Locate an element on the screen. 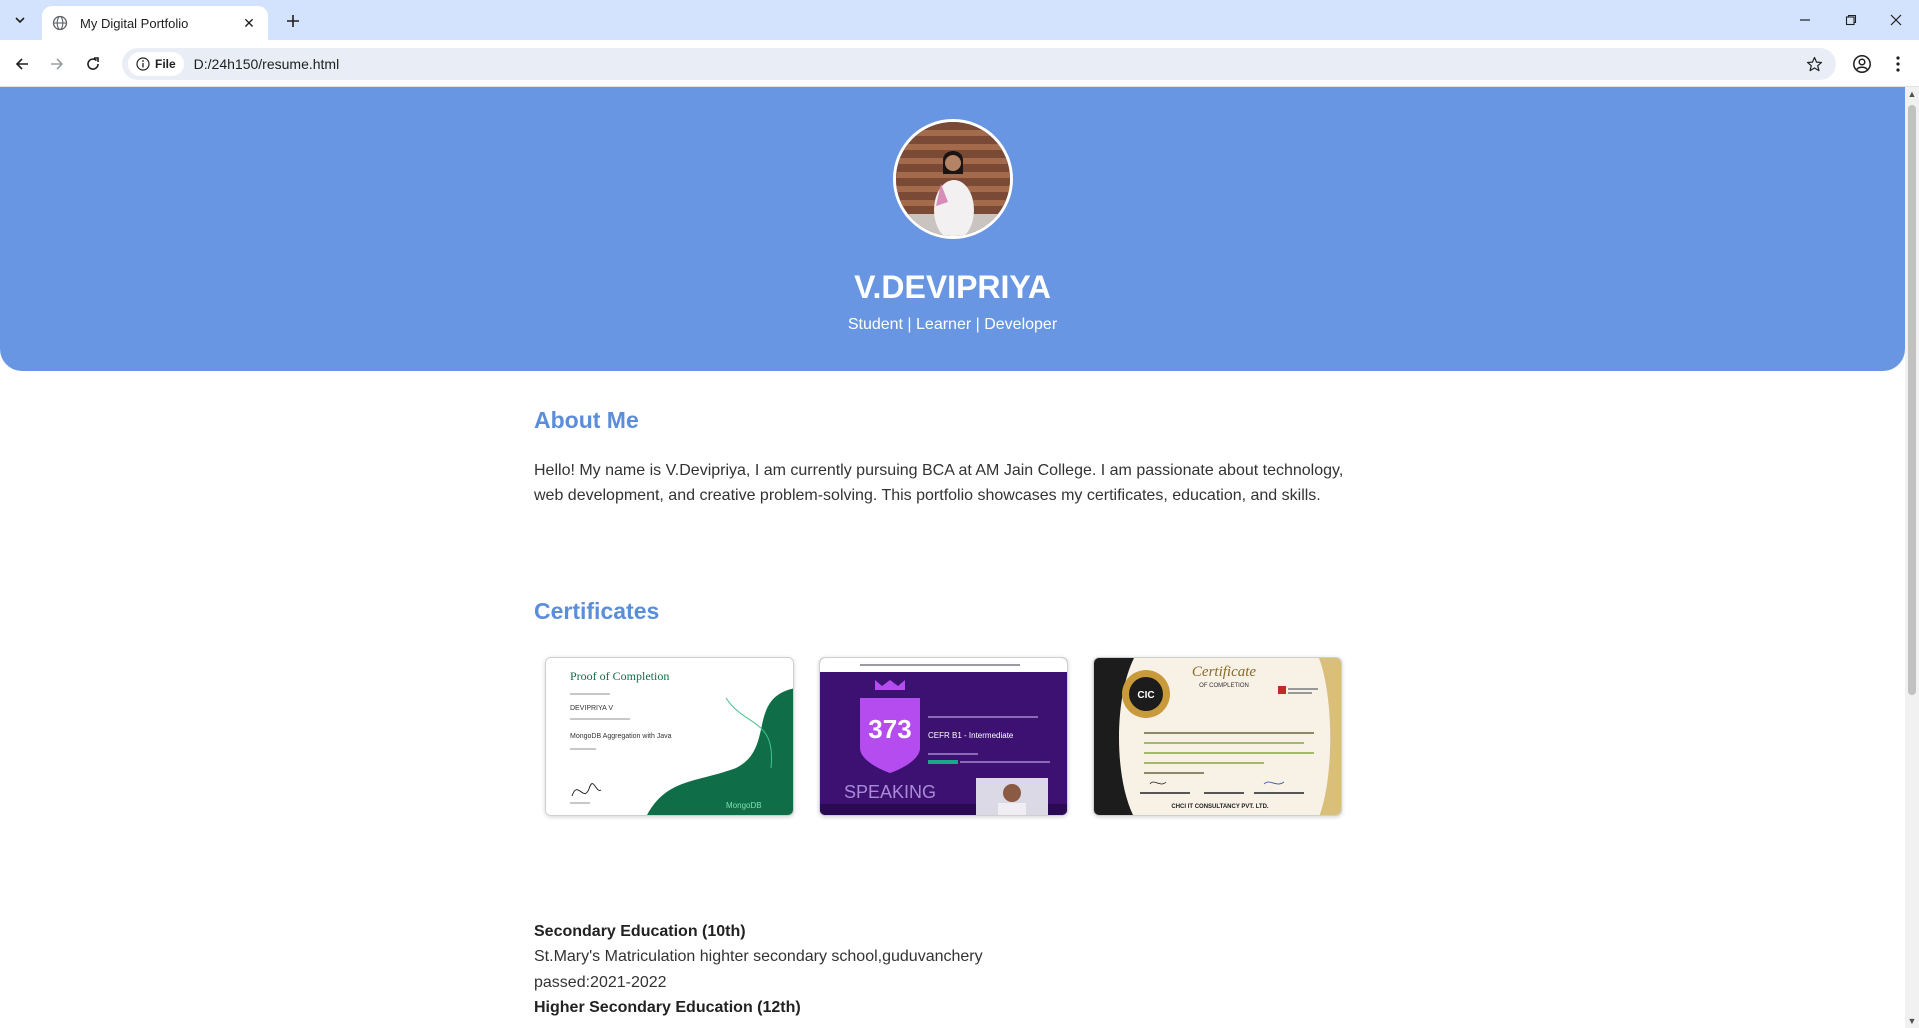 This screenshot has width=1919, height=1028. chip-label: File is located at coordinates (165, 64).